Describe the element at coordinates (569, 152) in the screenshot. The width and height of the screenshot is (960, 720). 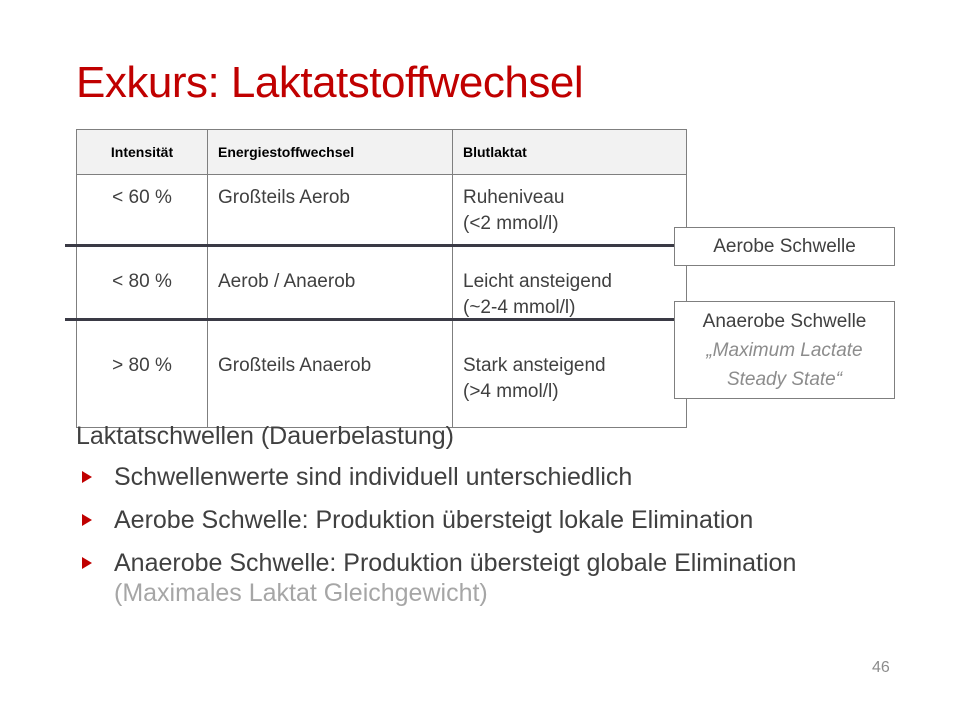
I see `column-header-blood-lactate: Blutlaktat` at that location.